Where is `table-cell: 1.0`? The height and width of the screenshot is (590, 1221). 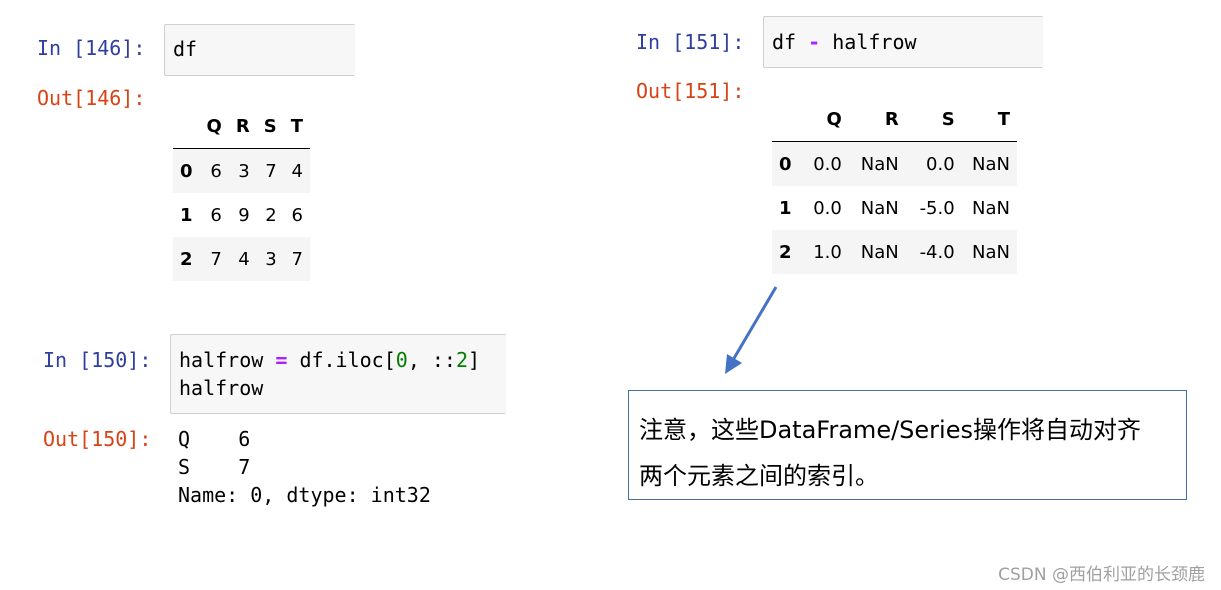
table-cell: 1.0 is located at coordinates (827, 252).